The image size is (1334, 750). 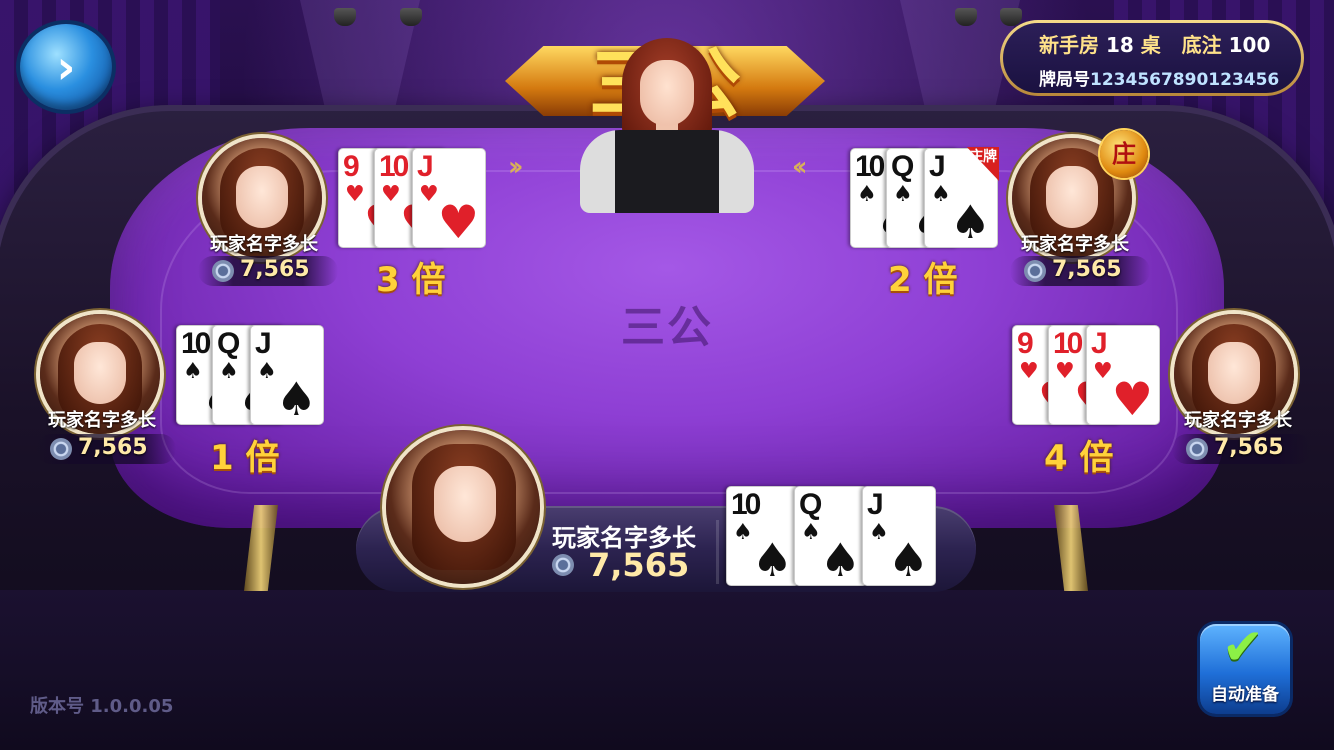 I want to click on room-info-panel: 新手房 18 桌 底注 100 牌局号1234567890123456, so click(x=1152, y=58).